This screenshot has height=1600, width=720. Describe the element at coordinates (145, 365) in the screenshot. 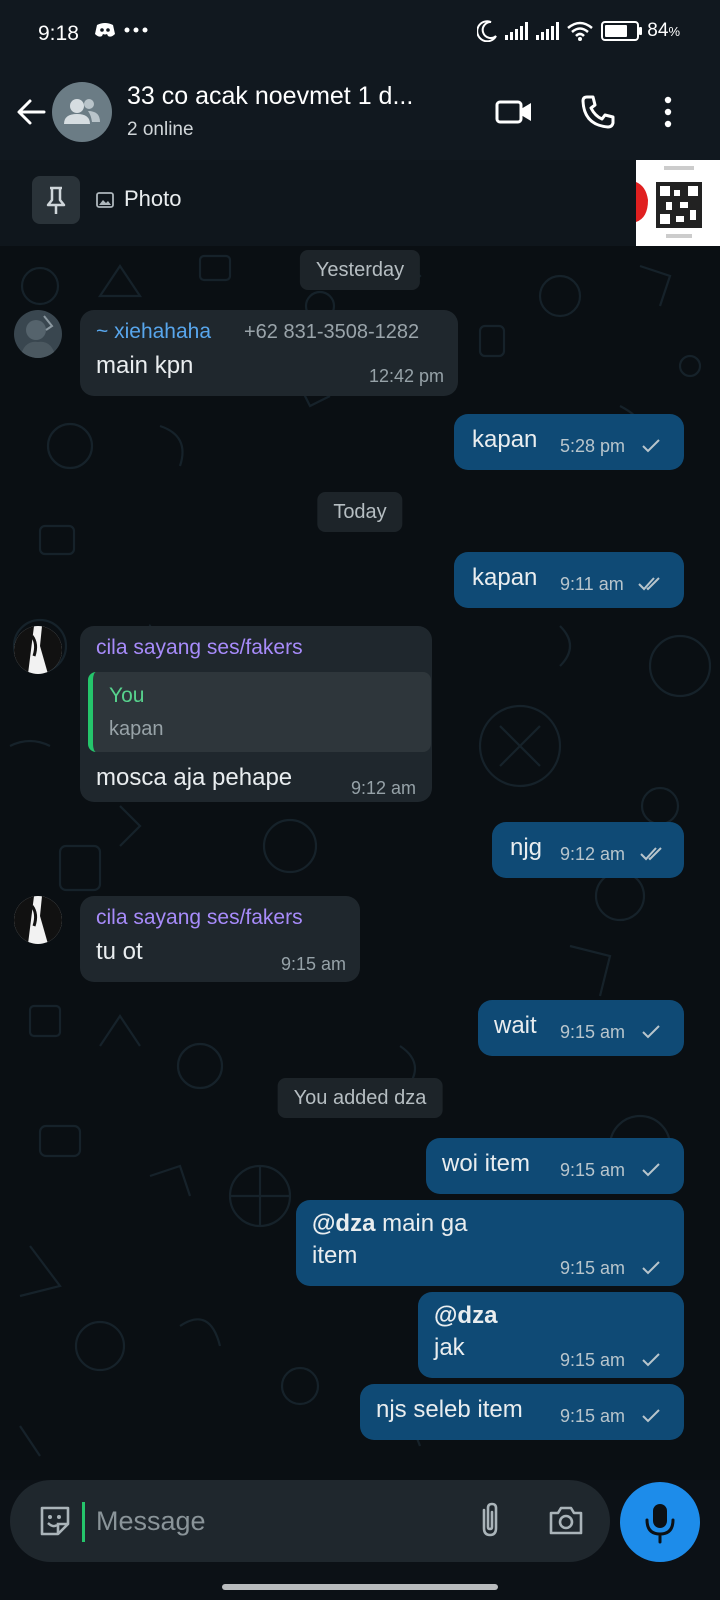

I see `message-text: main kpn` at that location.